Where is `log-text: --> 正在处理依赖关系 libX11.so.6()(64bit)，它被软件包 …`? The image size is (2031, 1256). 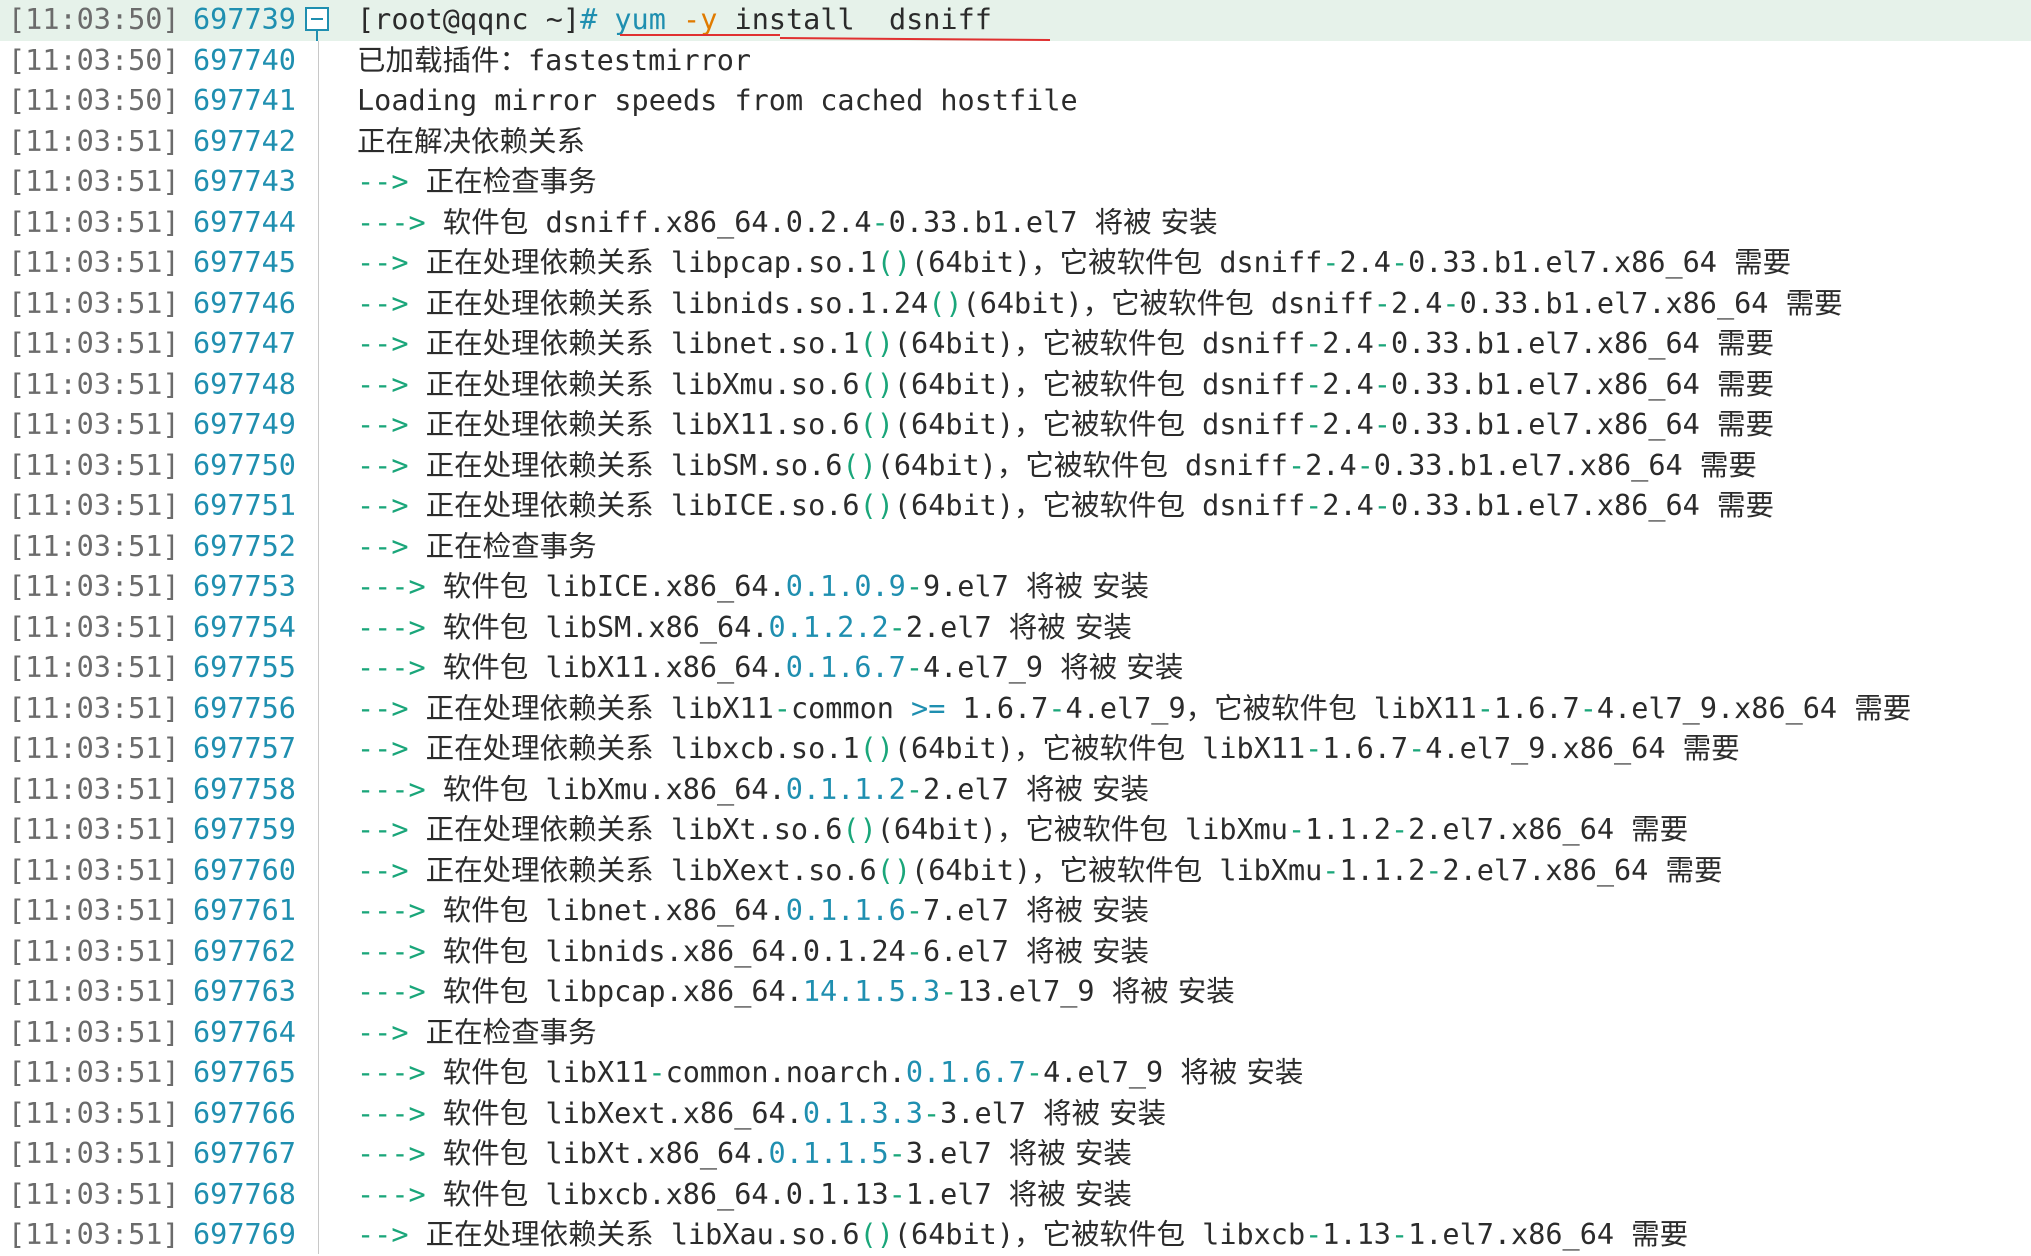
log-text: --> 正在处理依赖关系 libX11.so.6()(64bit)，它被软件包 … is located at coordinates (1065, 425).